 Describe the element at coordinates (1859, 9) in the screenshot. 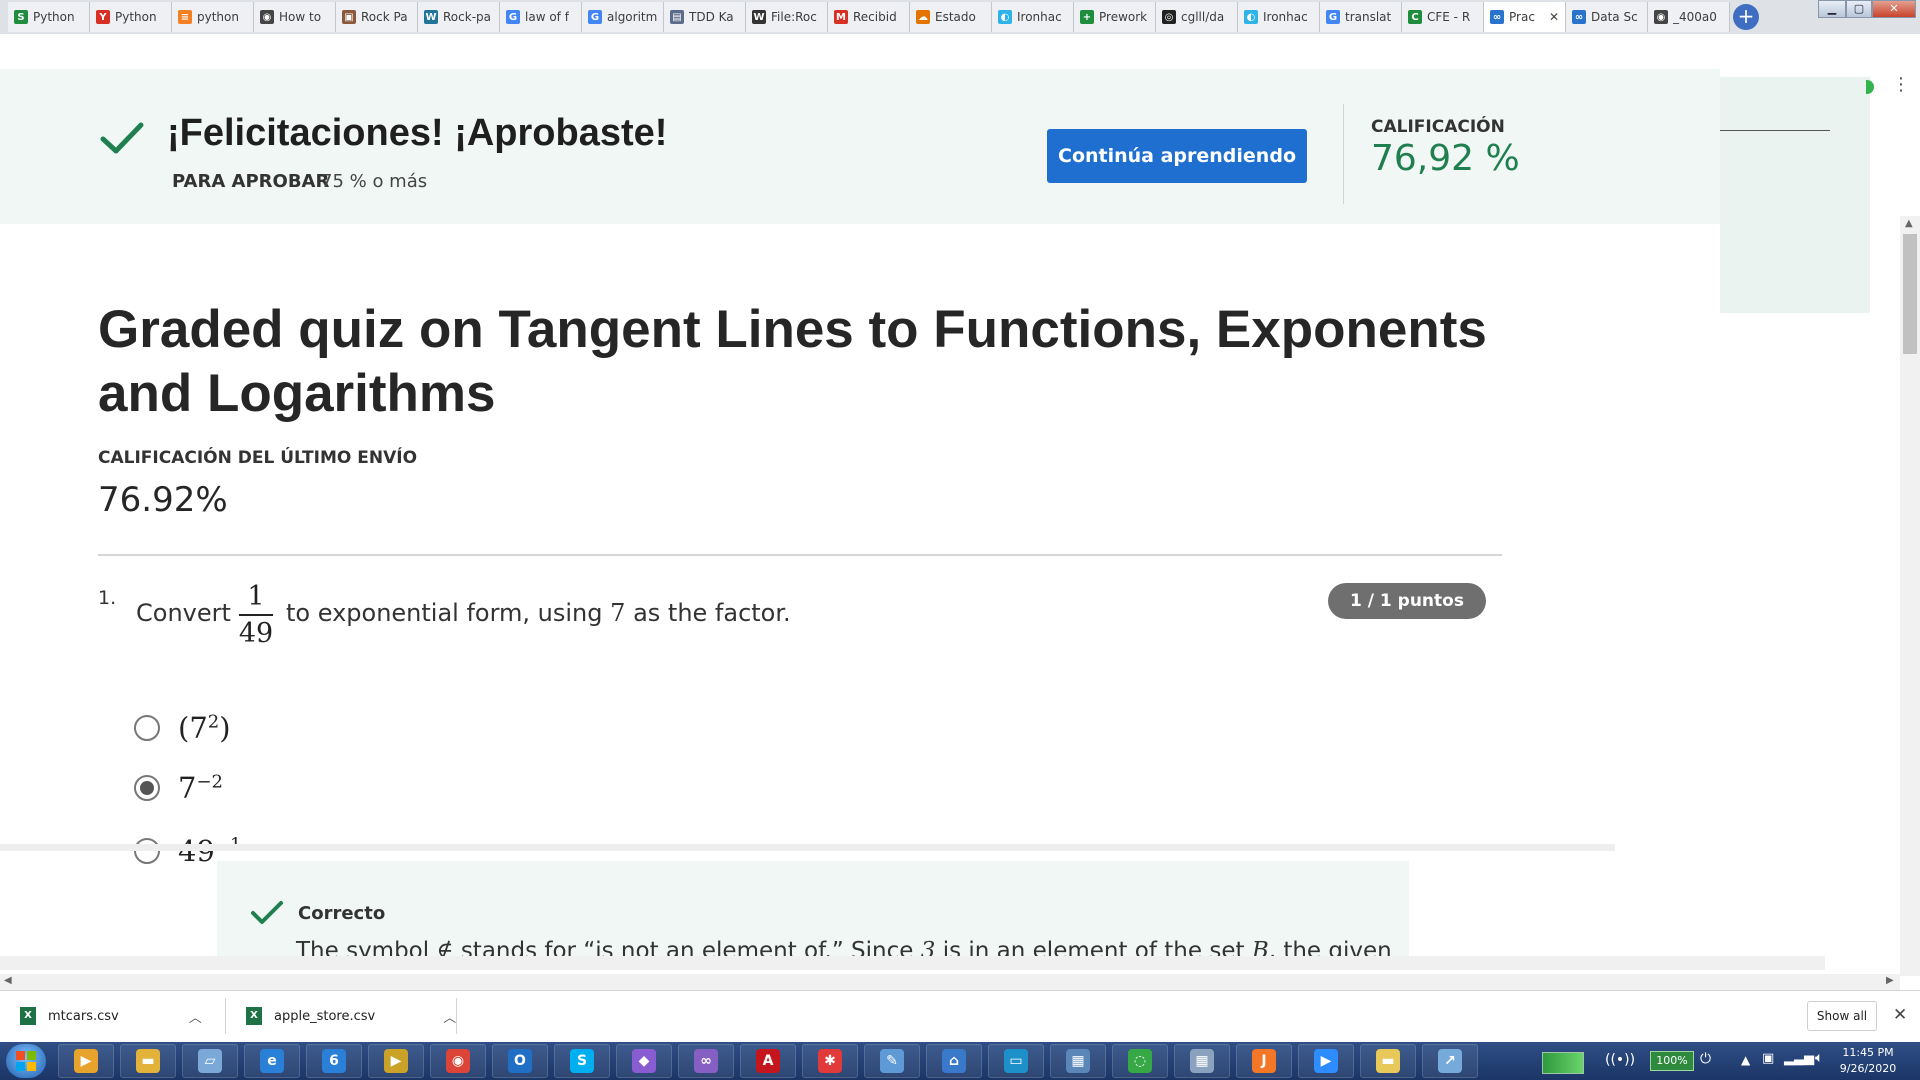

I see `maximize-button: ▢` at that location.